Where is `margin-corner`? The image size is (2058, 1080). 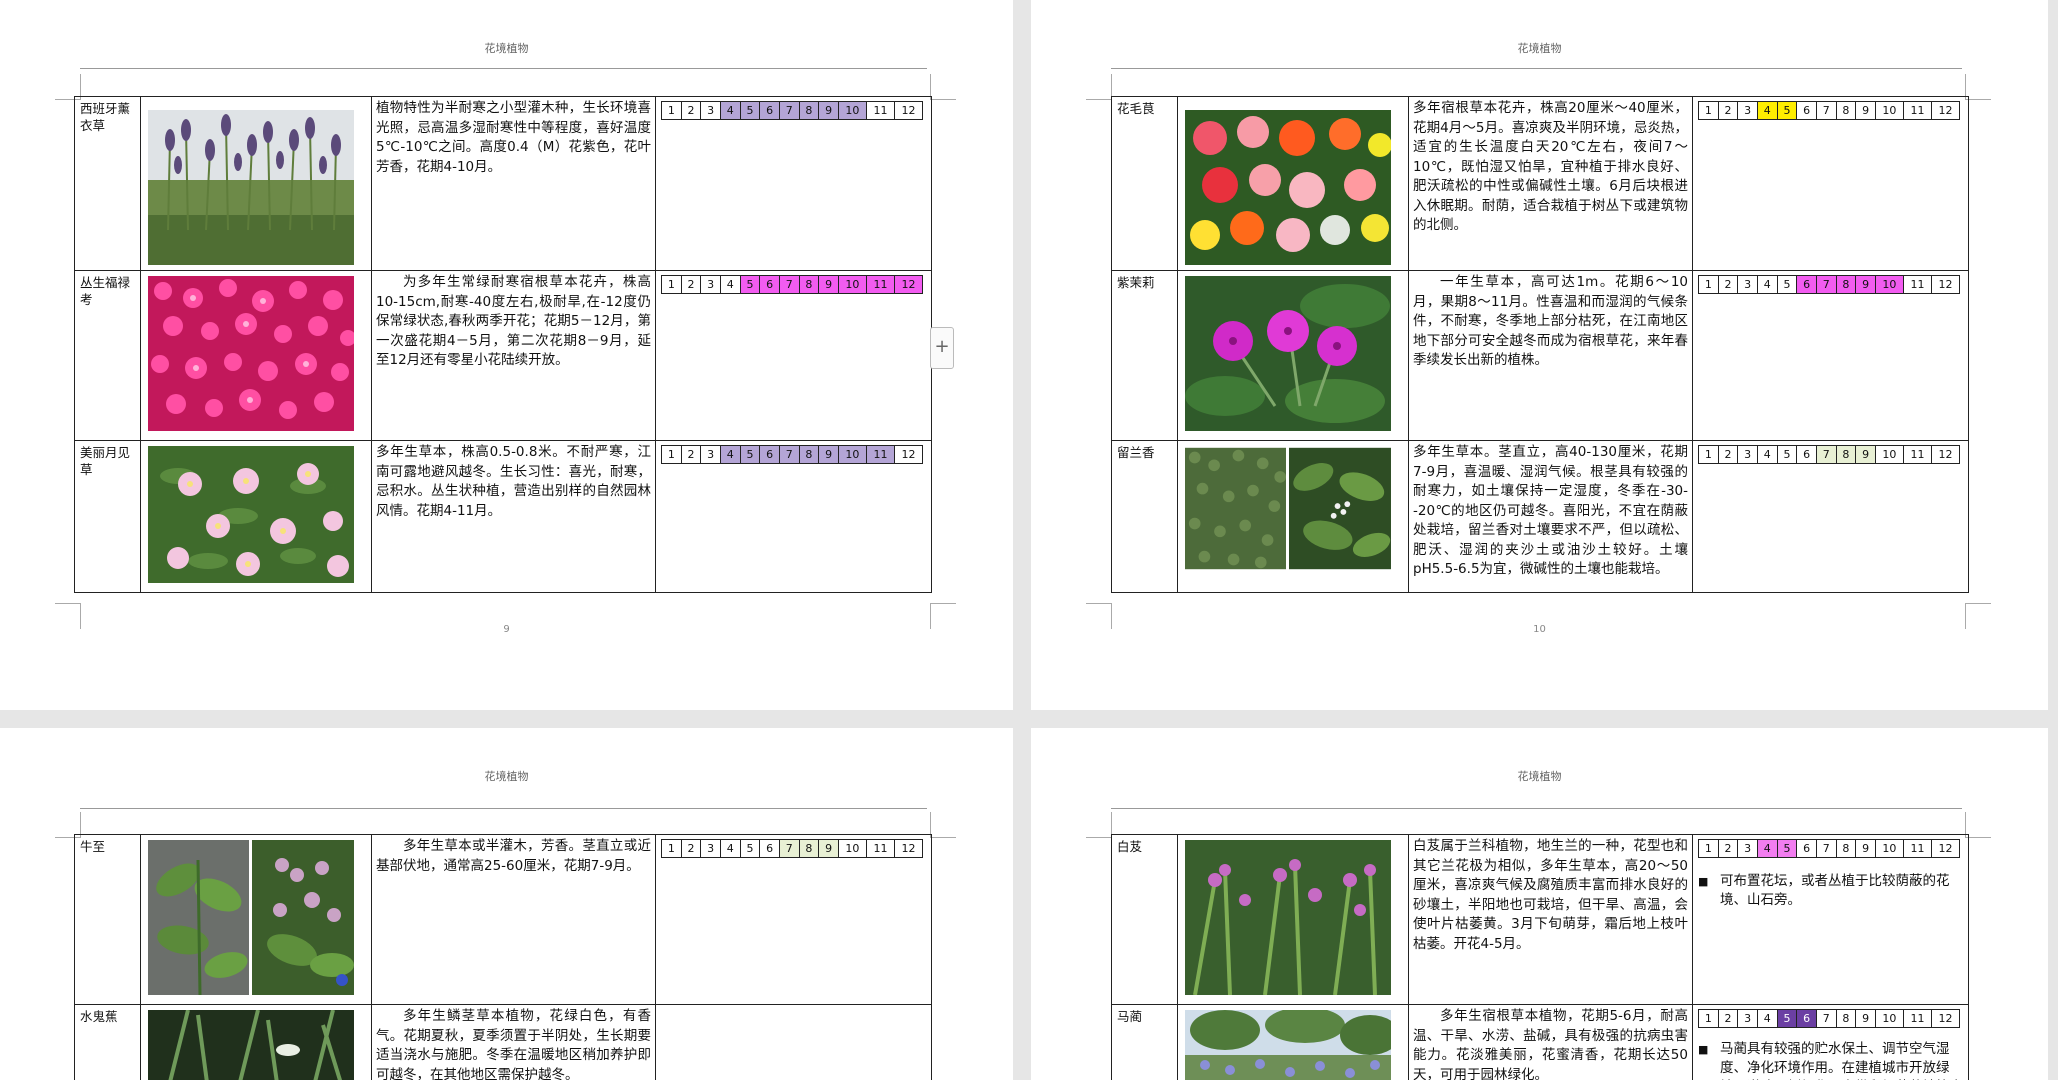
margin-corner is located at coordinates (1099, 825).